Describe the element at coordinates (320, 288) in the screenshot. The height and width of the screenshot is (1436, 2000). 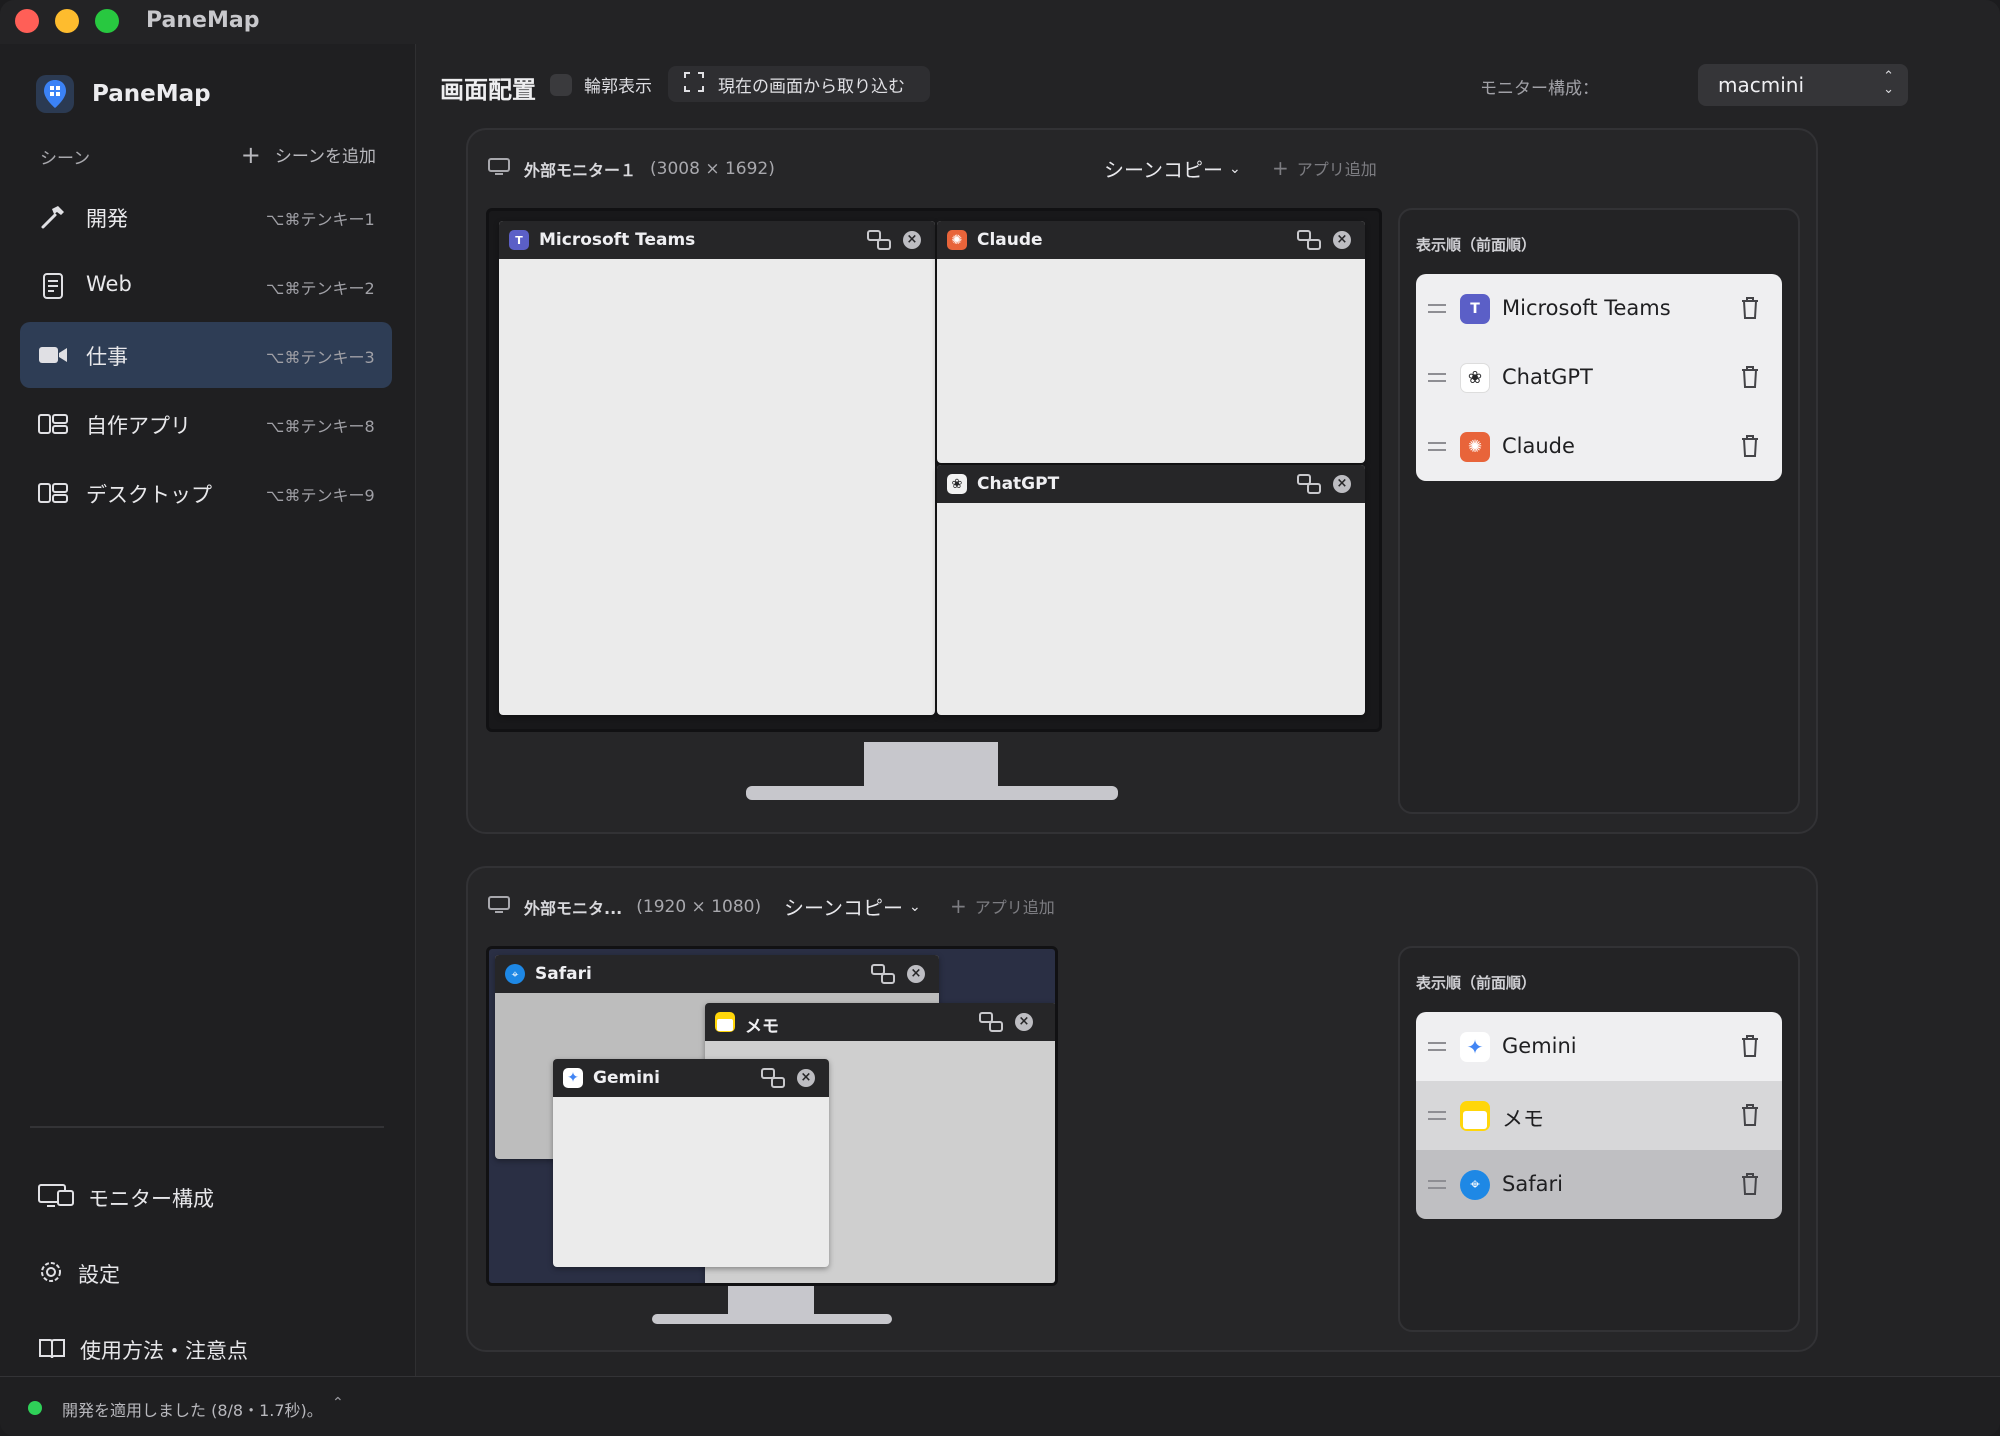
I see `scene-shortcut: ⌥⌘テンキー2` at that location.